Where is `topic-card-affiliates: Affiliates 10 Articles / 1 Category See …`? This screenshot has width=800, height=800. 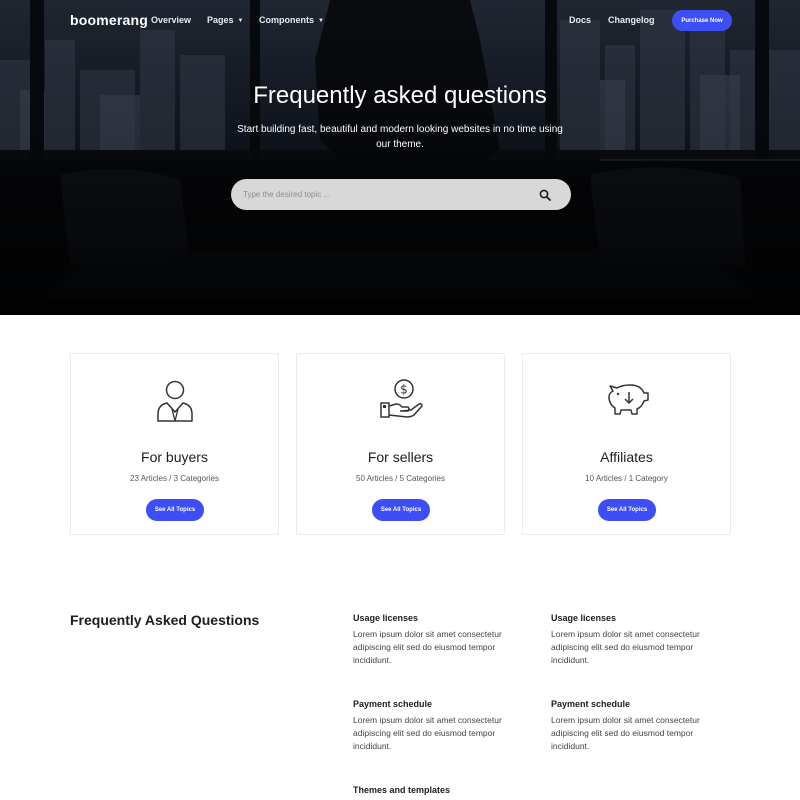
topic-card-affiliates: Affiliates 10 Articles / 1 Category See … is located at coordinates (626, 444).